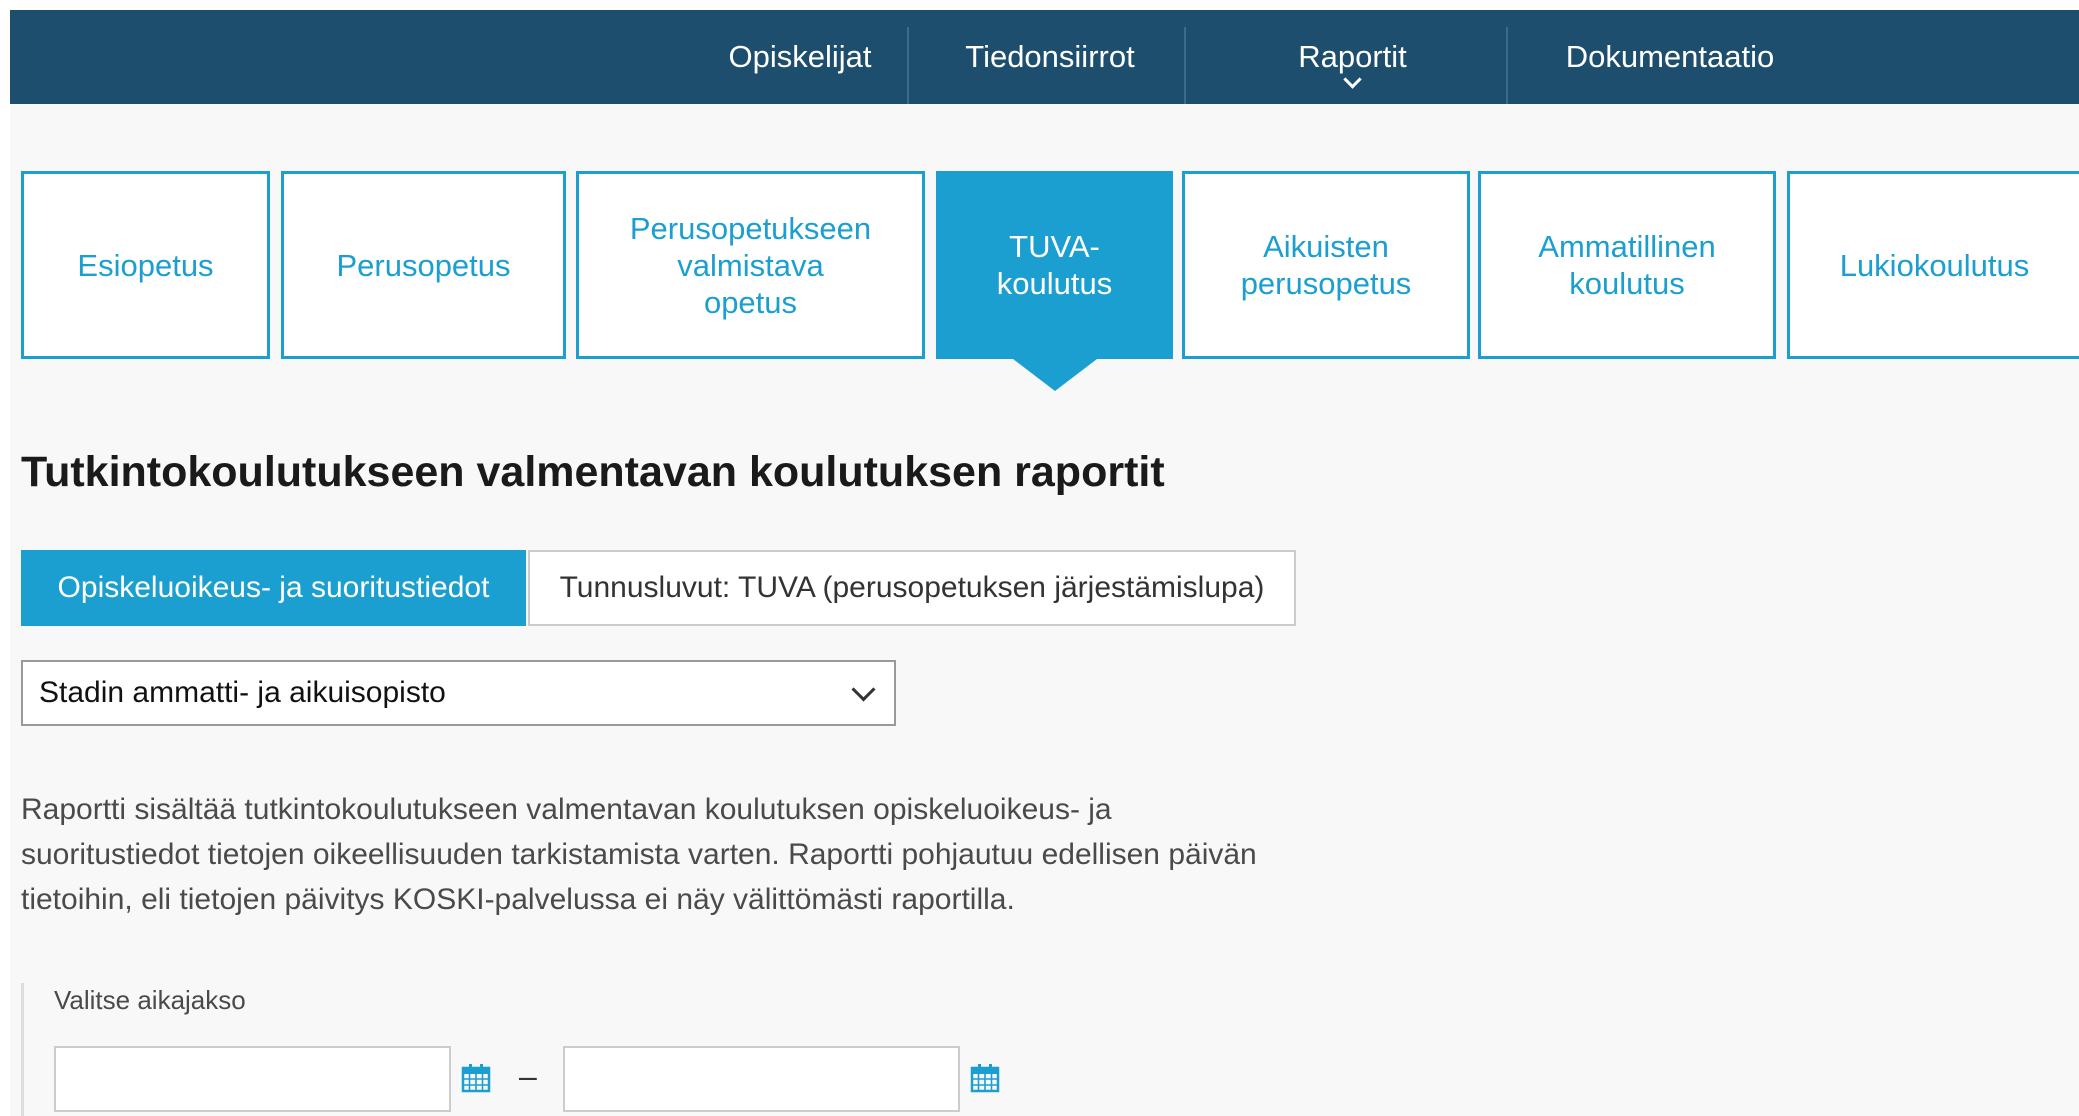  What do you see at coordinates (242, 692) in the screenshot?
I see `organization-select-value: Stadin ammatti- ja aikuisopisto` at bounding box center [242, 692].